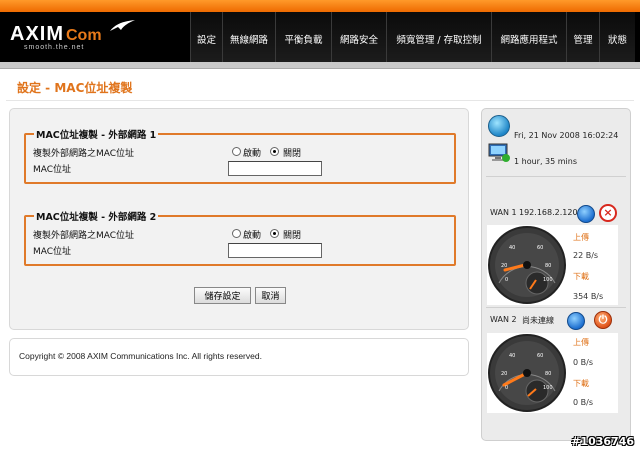 This screenshot has width=640, height=451. I want to click on nav-item-security: 網路安全, so click(358, 37).